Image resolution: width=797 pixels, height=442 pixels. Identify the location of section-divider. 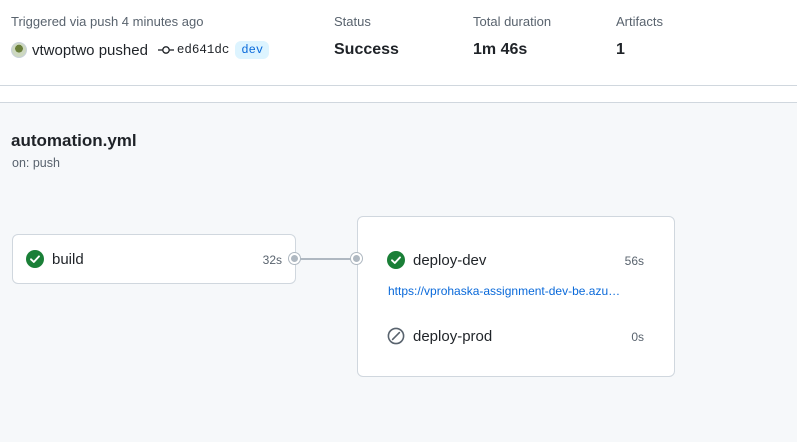
(398, 94).